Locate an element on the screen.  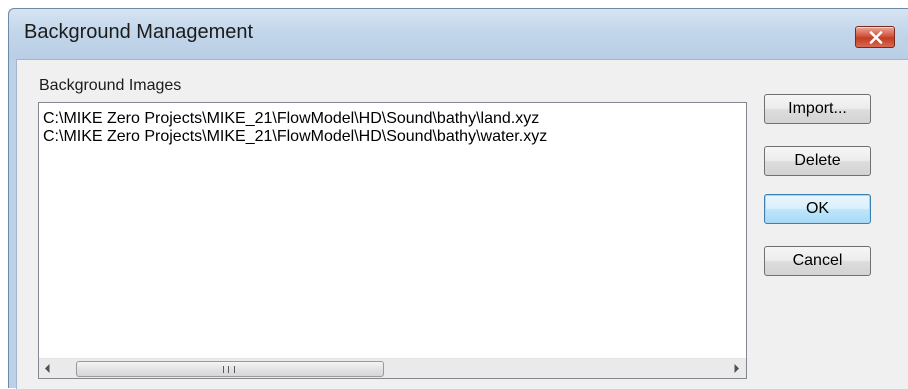
scroll-thumb is located at coordinates (230, 369).